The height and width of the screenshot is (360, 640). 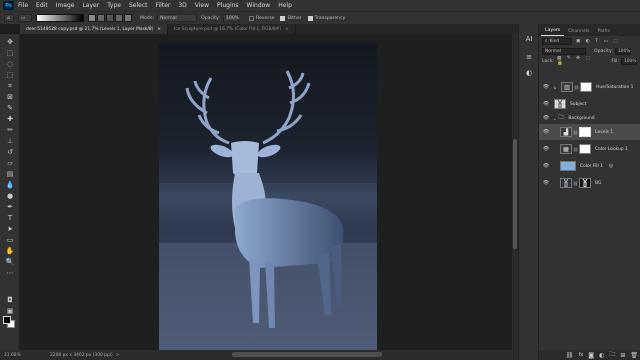 I want to click on status-menu-arrow-icon: >, so click(x=118, y=355).